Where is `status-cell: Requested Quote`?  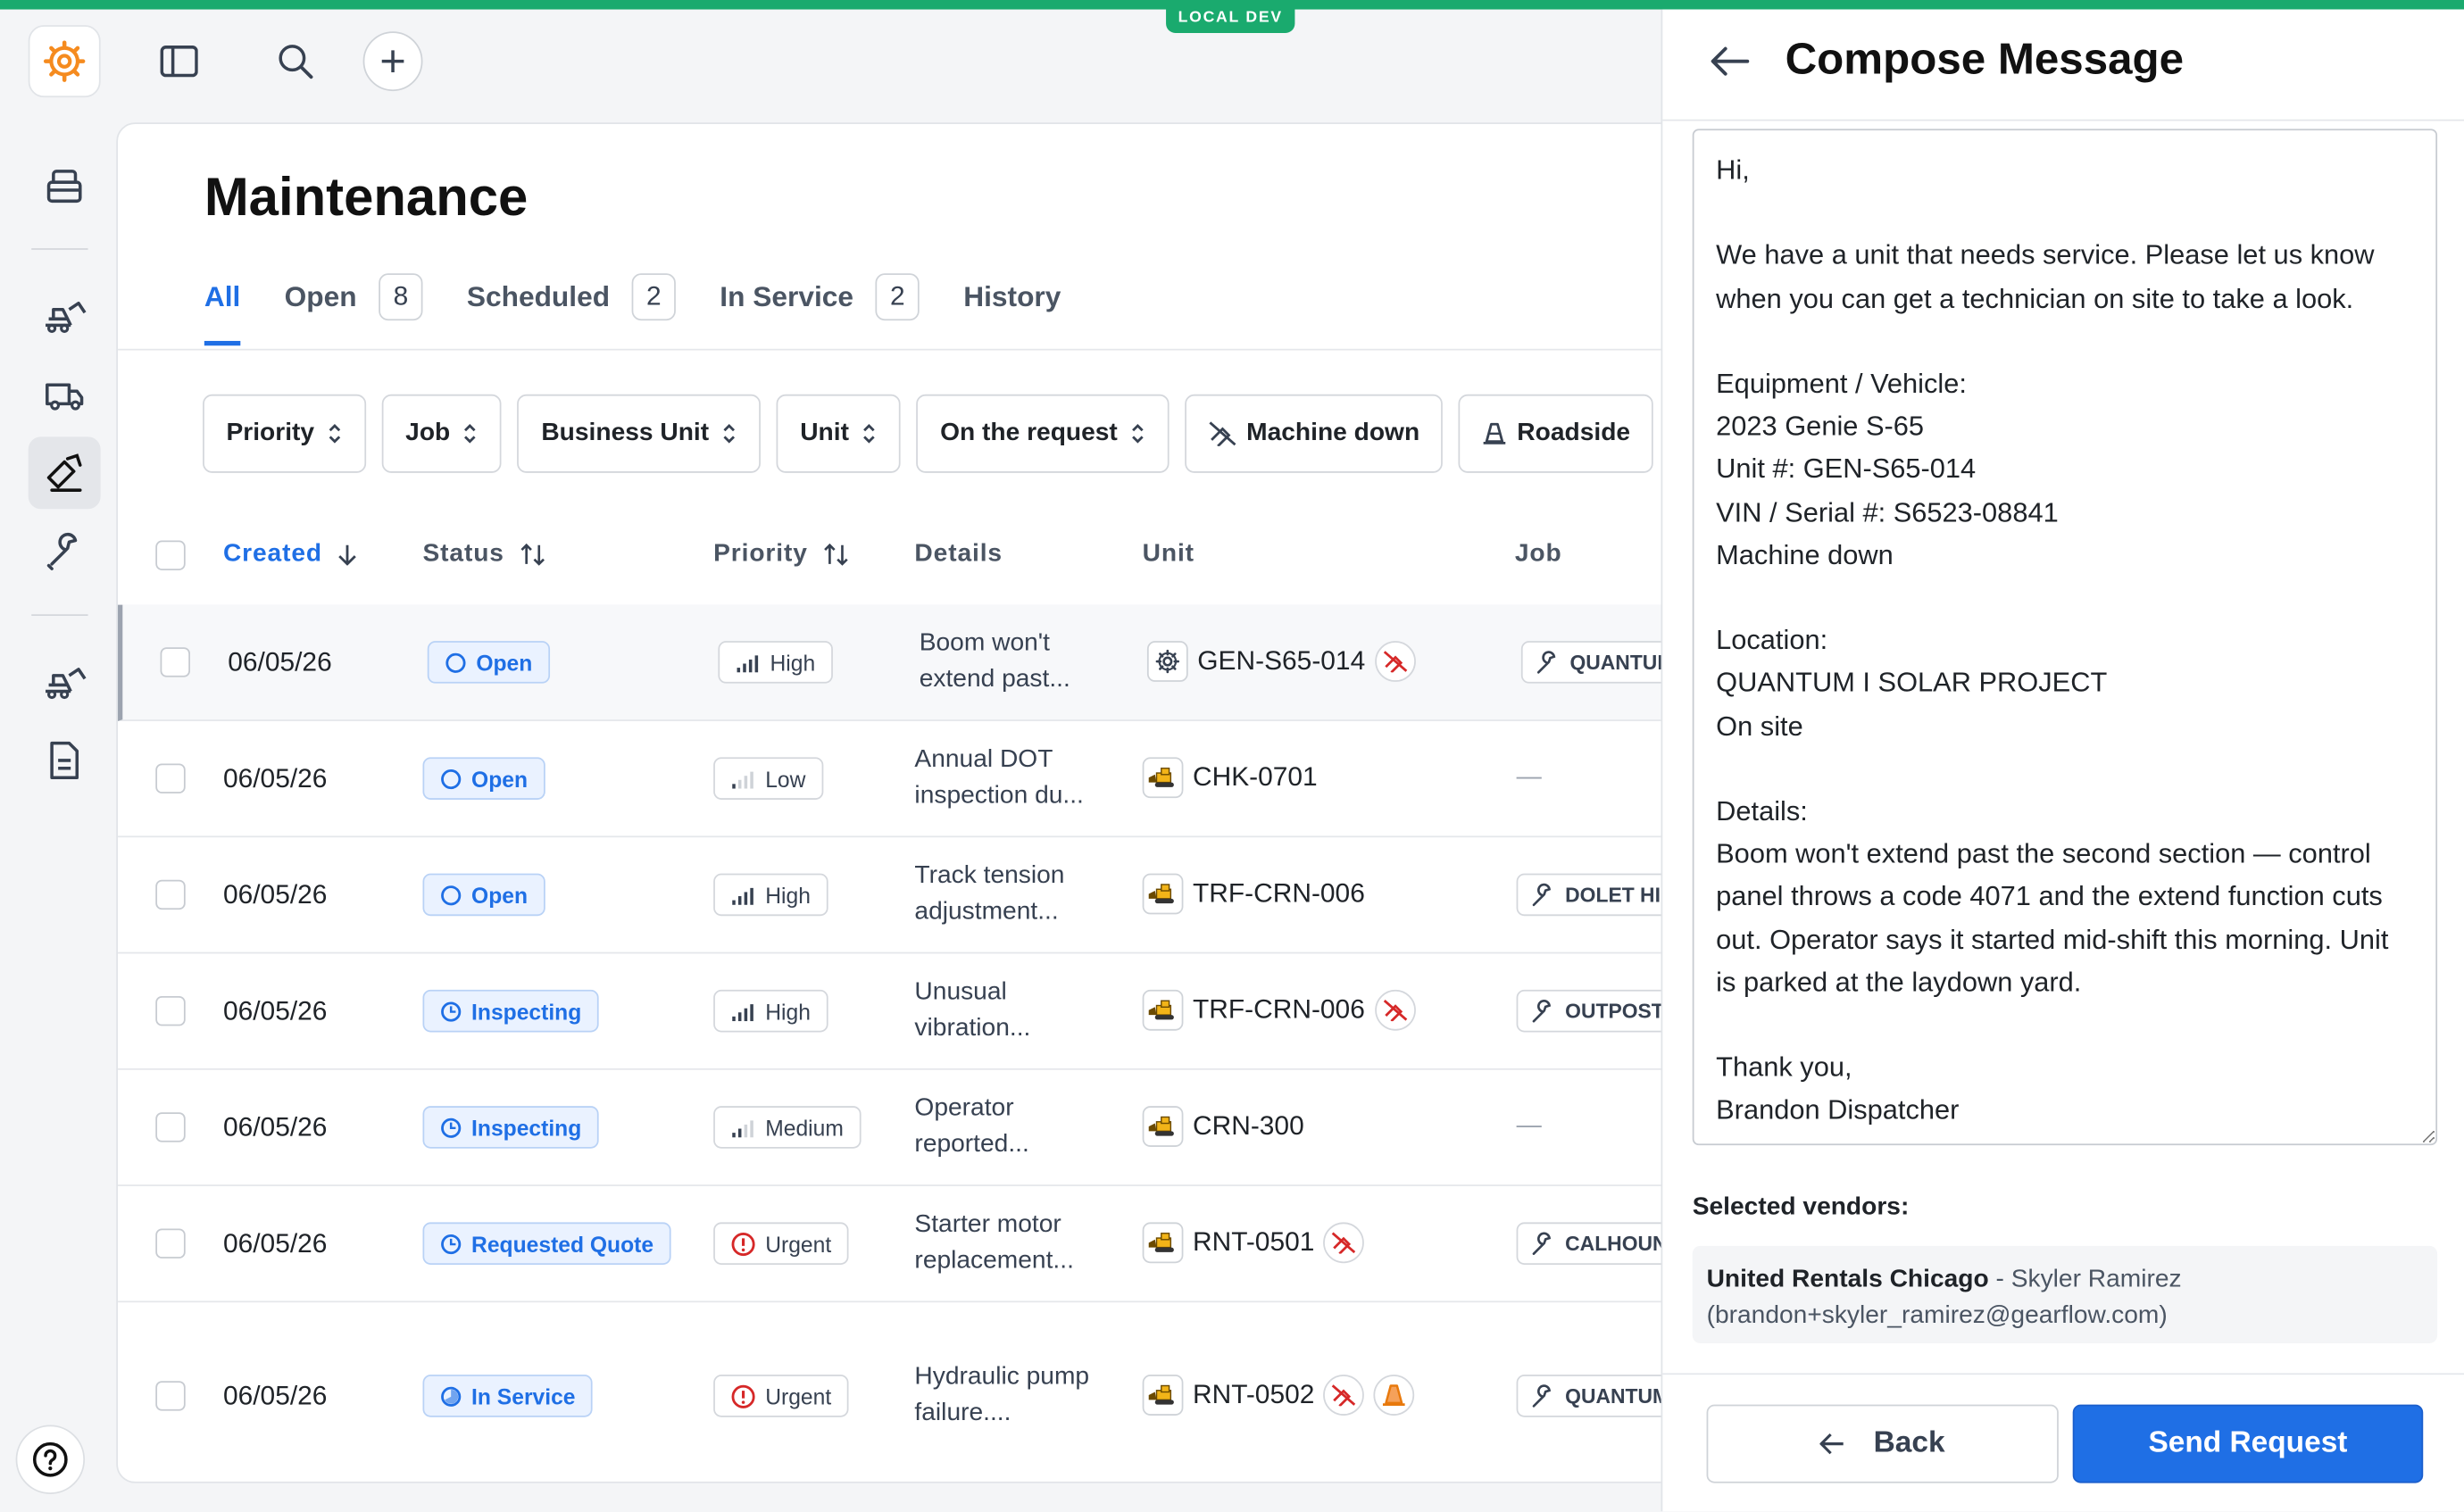 status-cell: Requested Quote is located at coordinates (546, 1244).